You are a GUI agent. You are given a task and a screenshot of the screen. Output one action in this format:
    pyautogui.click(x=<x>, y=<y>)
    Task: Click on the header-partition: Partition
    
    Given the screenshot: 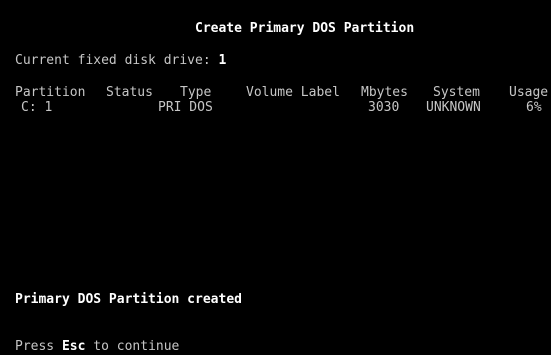 What is the action you would take?
    pyautogui.click(x=50, y=92)
    